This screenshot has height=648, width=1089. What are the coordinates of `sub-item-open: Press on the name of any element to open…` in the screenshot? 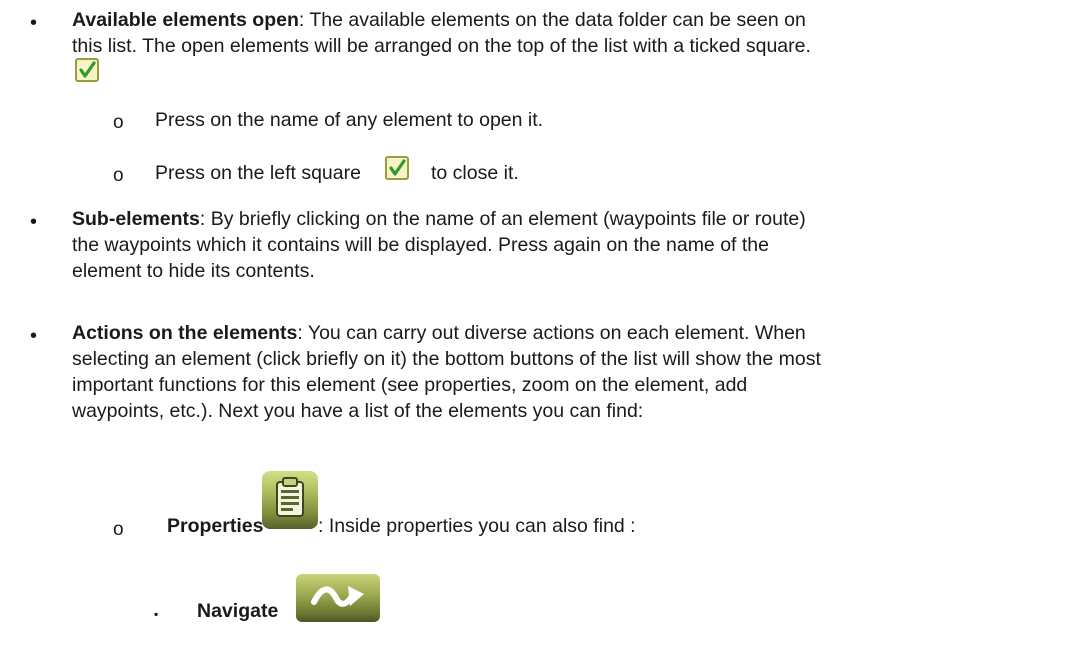 It's located at (349, 120).